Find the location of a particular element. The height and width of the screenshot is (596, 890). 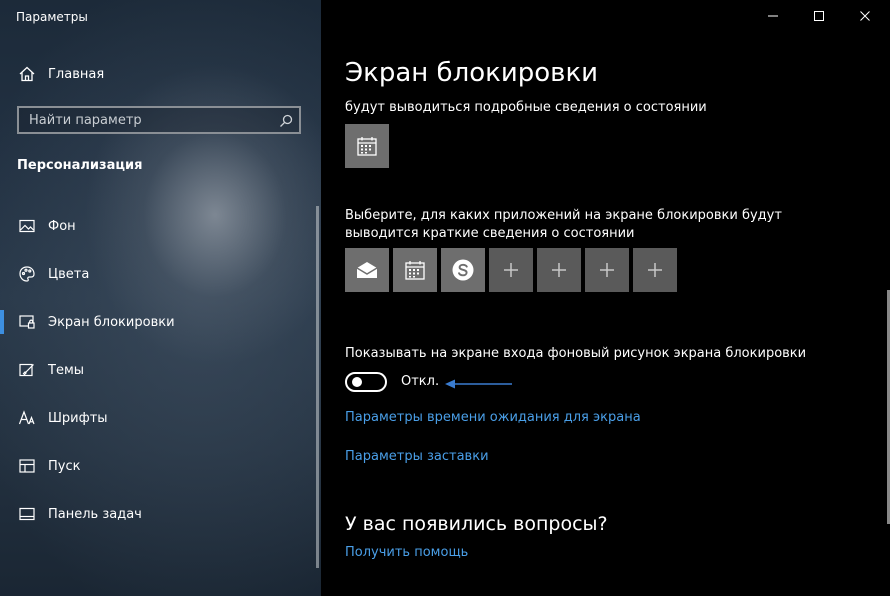

close-button is located at coordinates (865, 16).